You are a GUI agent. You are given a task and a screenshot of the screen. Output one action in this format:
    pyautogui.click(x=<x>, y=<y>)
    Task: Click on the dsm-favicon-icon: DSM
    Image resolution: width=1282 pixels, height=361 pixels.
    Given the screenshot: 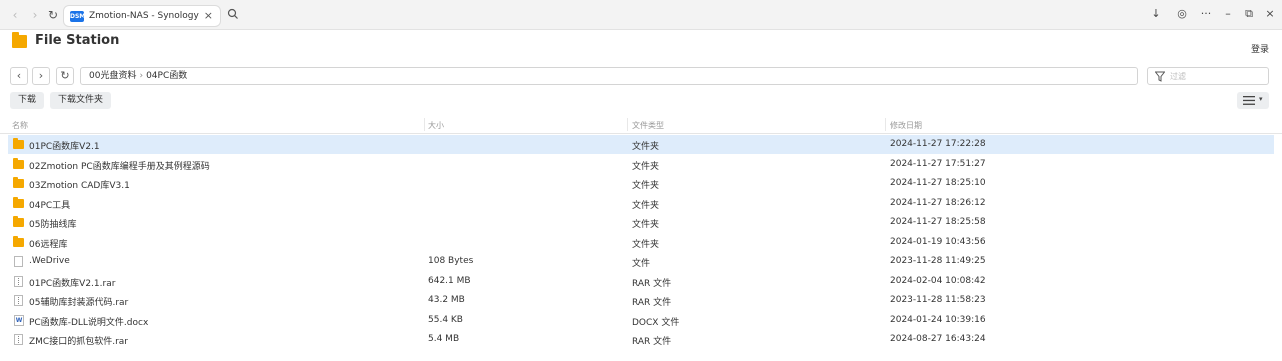 What is the action you would take?
    pyautogui.click(x=78, y=16)
    